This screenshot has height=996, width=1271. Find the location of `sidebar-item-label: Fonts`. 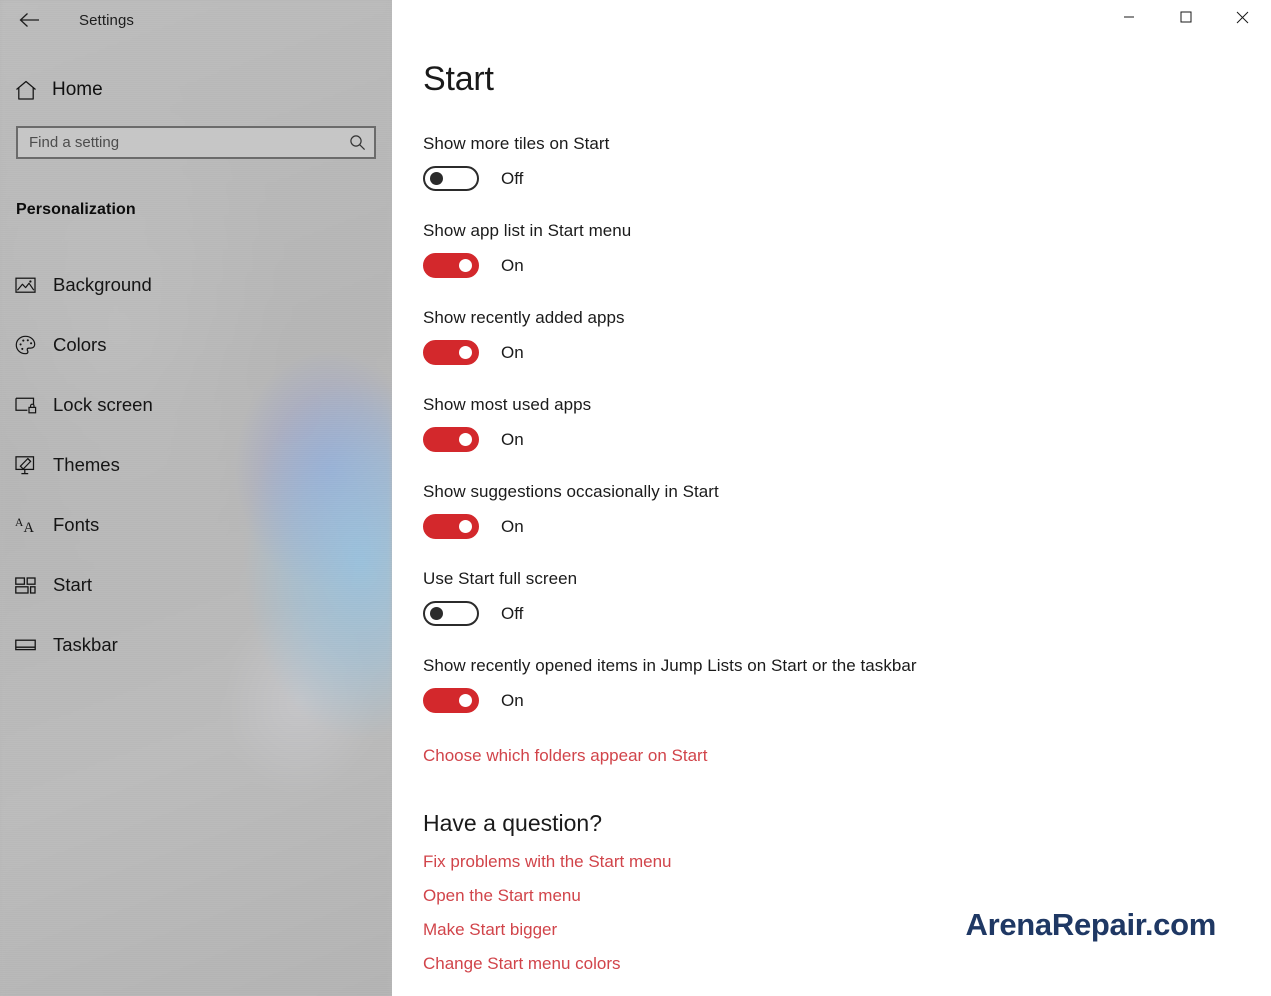

sidebar-item-label: Fonts is located at coordinates (76, 524).